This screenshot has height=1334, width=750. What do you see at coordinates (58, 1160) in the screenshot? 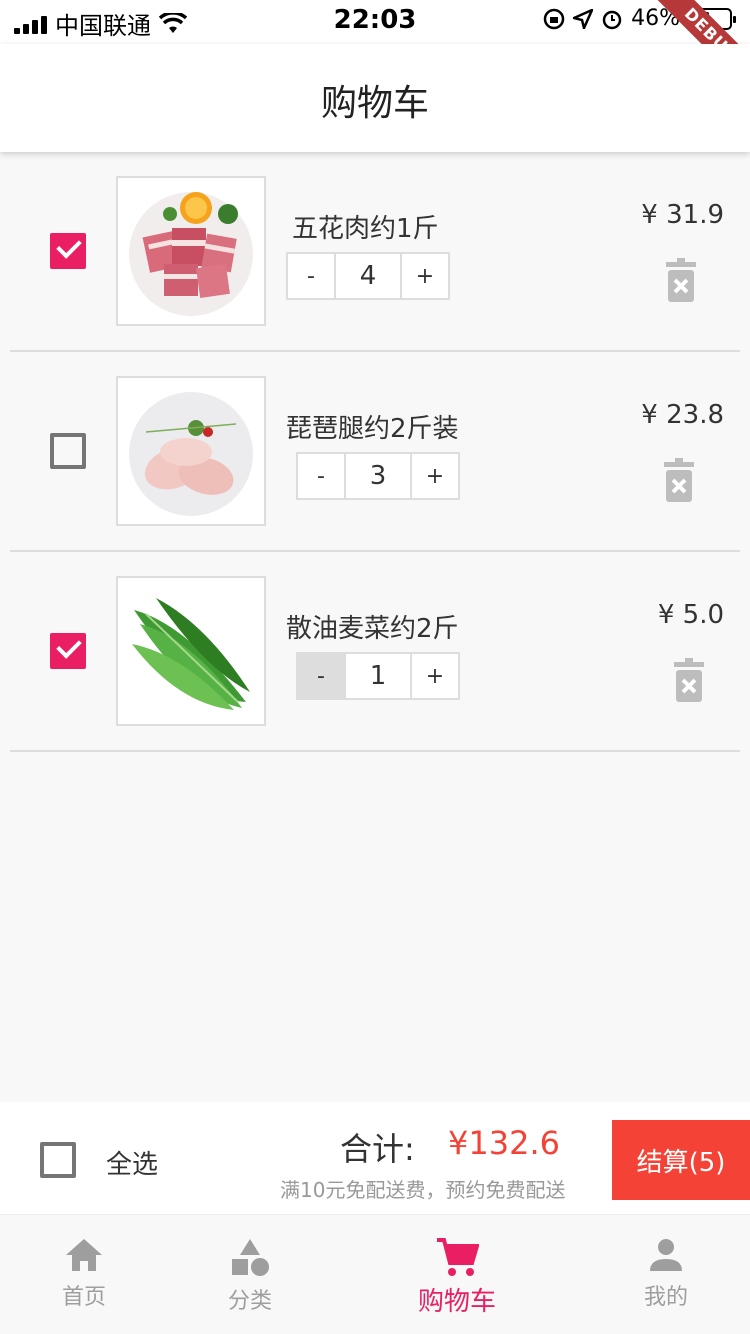
I see `select-all-checkbox` at bounding box center [58, 1160].